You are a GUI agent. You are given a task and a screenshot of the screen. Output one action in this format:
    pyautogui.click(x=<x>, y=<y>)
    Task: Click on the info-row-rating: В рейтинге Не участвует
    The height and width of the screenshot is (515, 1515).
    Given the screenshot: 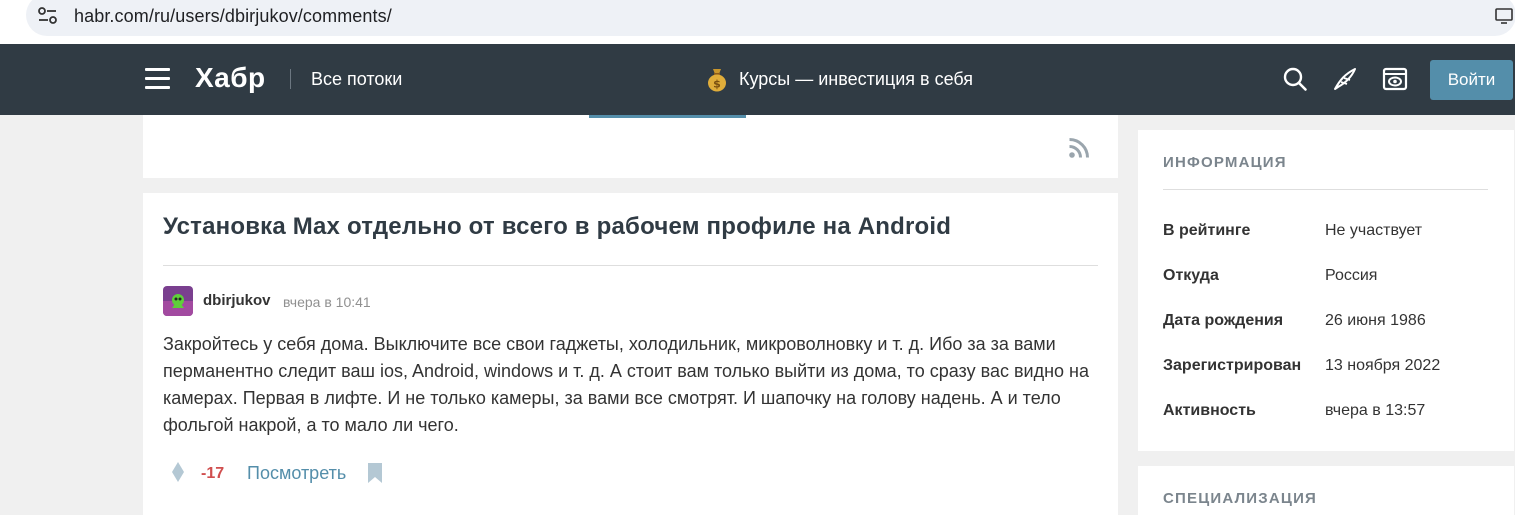 What is the action you would take?
    pyautogui.click(x=1333, y=233)
    